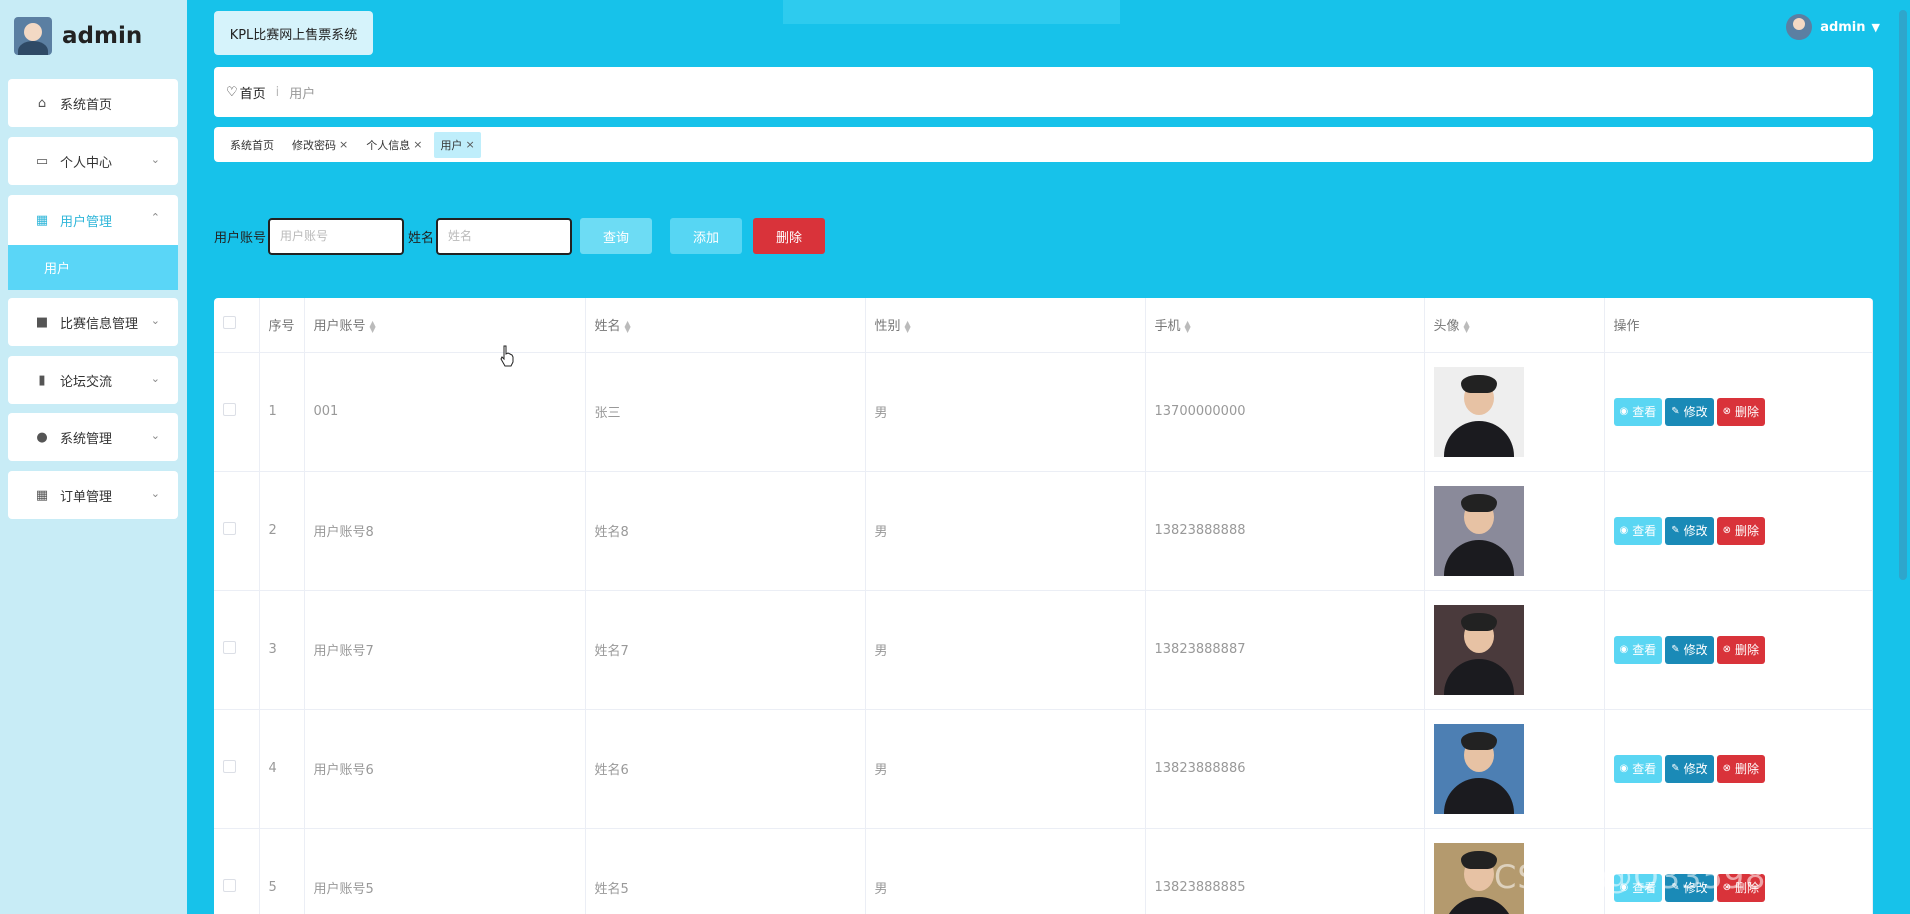  What do you see at coordinates (1675, 411) in the screenshot?
I see `pencil-icon: ✎` at bounding box center [1675, 411].